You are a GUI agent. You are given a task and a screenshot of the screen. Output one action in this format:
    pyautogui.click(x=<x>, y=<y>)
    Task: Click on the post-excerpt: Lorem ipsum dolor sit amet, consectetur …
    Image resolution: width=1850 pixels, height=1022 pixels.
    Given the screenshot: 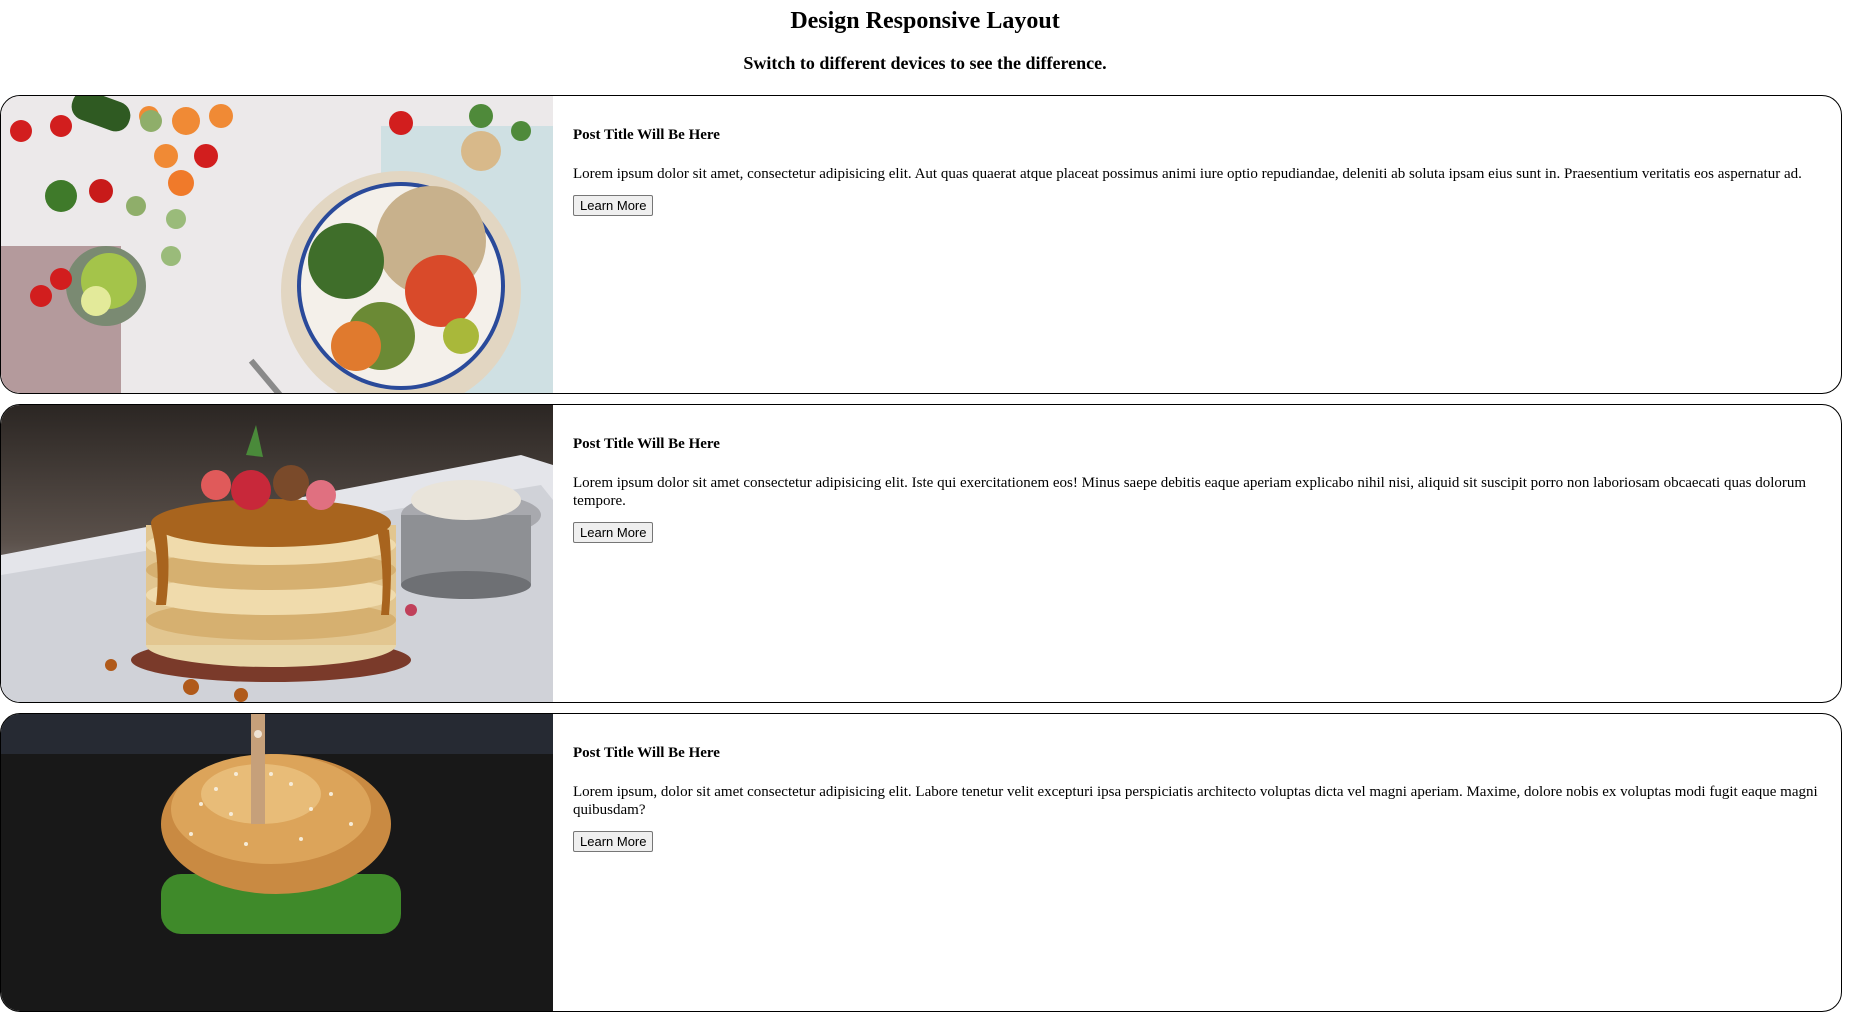 What is the action you would take?
    pyautogui.click(x=1187, y=174)
    